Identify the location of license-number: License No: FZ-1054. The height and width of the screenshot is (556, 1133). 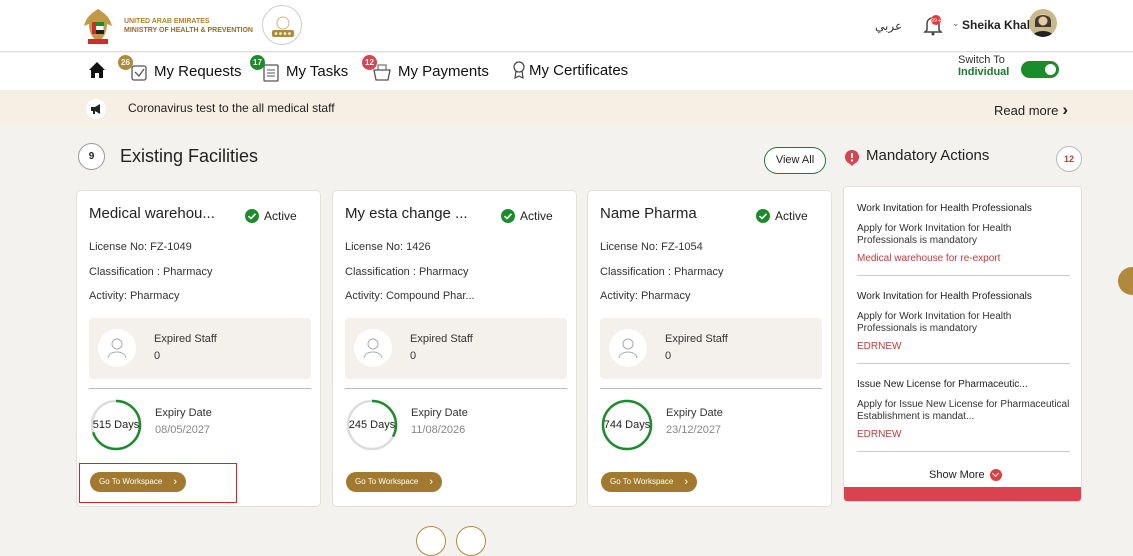
(651, 247).